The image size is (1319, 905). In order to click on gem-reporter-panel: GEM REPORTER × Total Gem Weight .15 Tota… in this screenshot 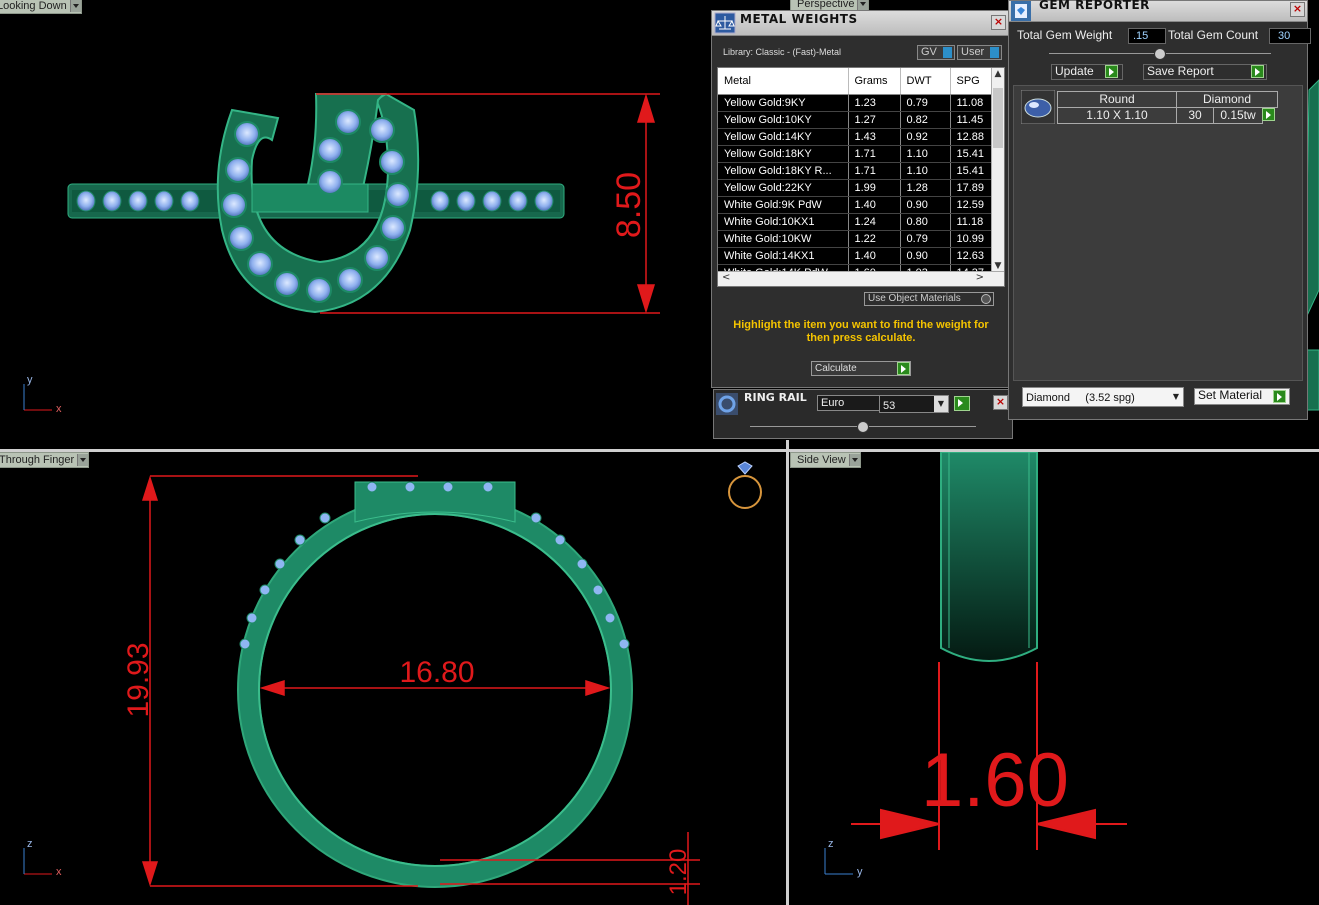, I will do `click(1159, 210)`.